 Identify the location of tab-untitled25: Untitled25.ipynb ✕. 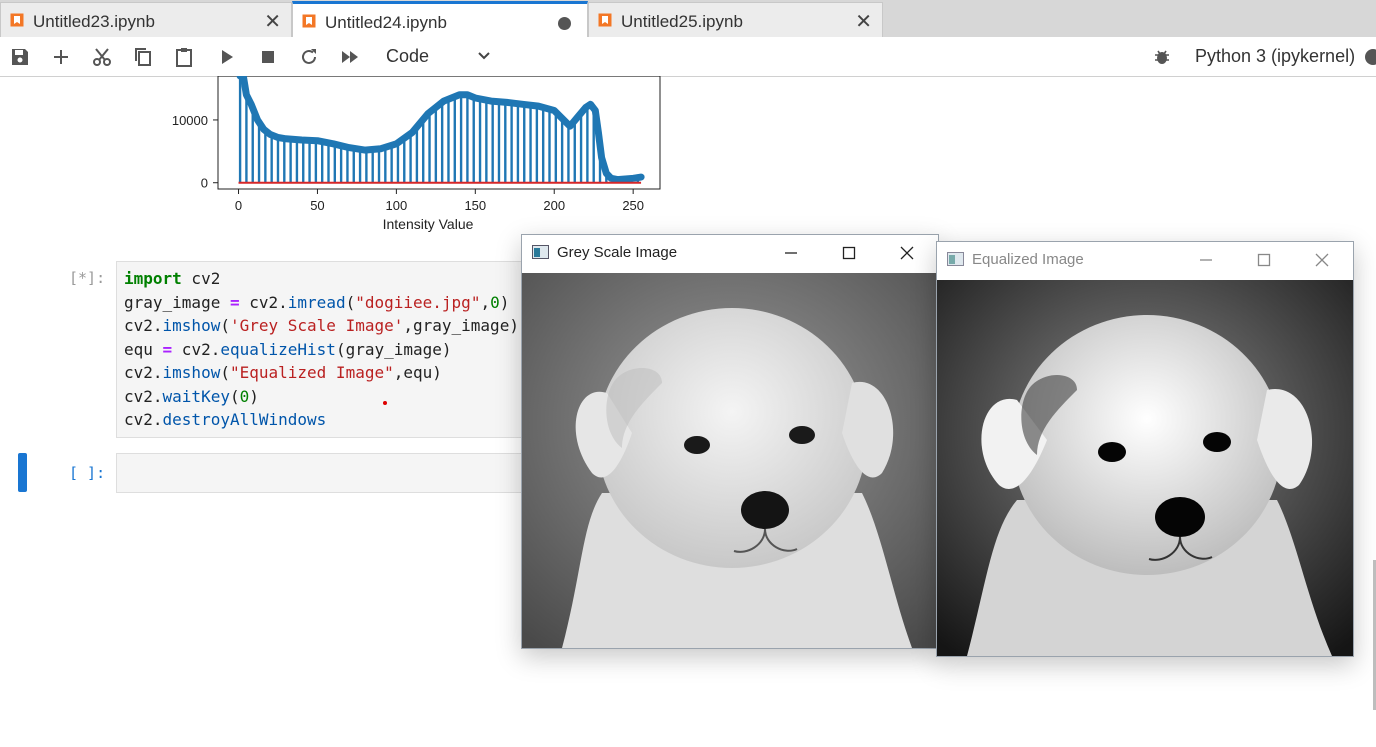
(735, 19).